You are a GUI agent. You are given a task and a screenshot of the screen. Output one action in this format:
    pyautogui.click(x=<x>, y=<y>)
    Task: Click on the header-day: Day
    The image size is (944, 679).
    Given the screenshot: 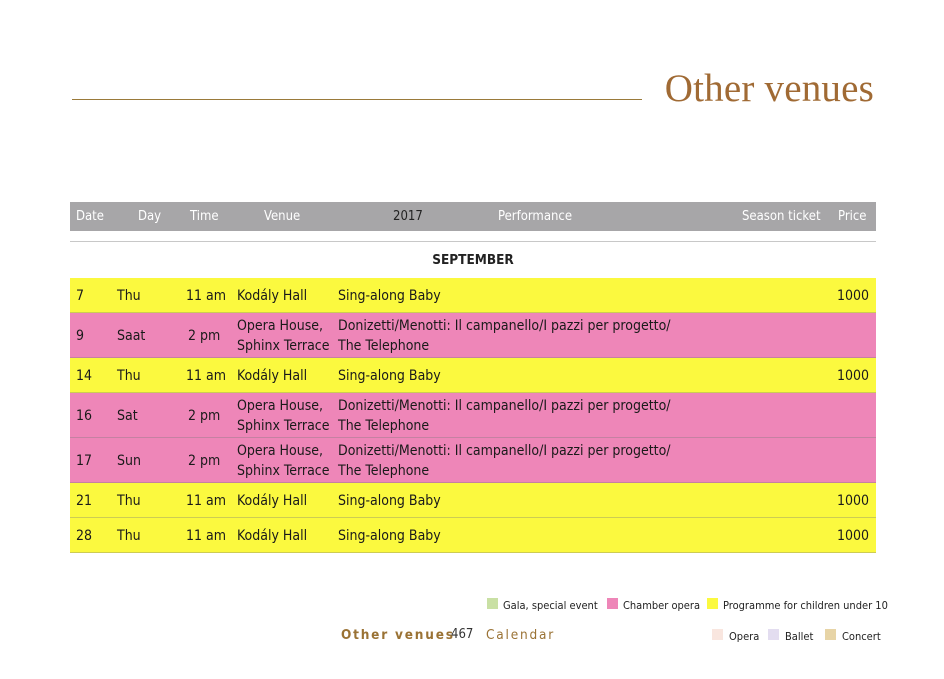 What is the action you would take?
    pyautogui.click(x=150, y=216)
    